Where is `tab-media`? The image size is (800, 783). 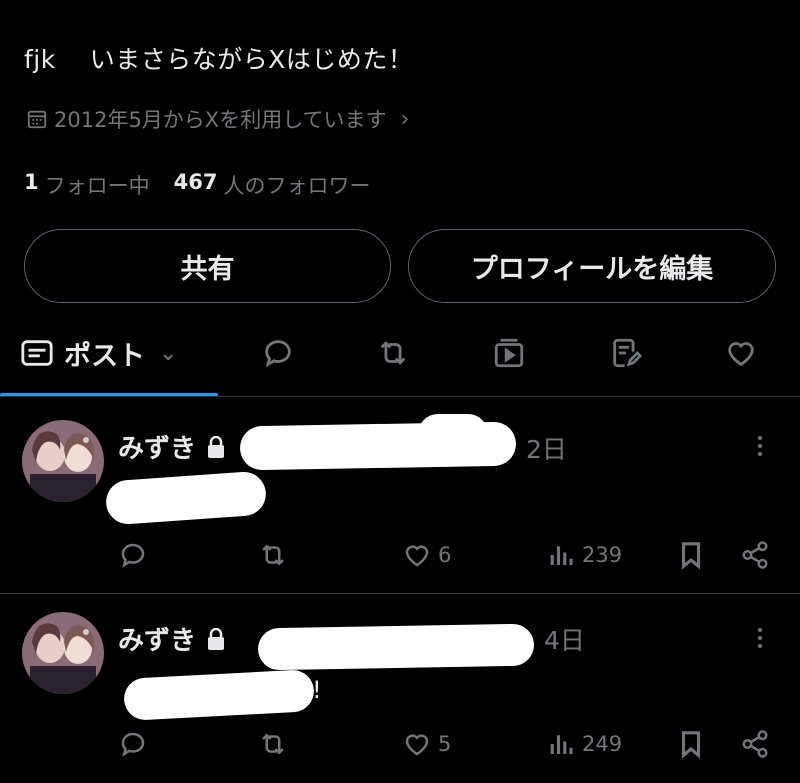
tab-media is located at coordinates (509, 353).